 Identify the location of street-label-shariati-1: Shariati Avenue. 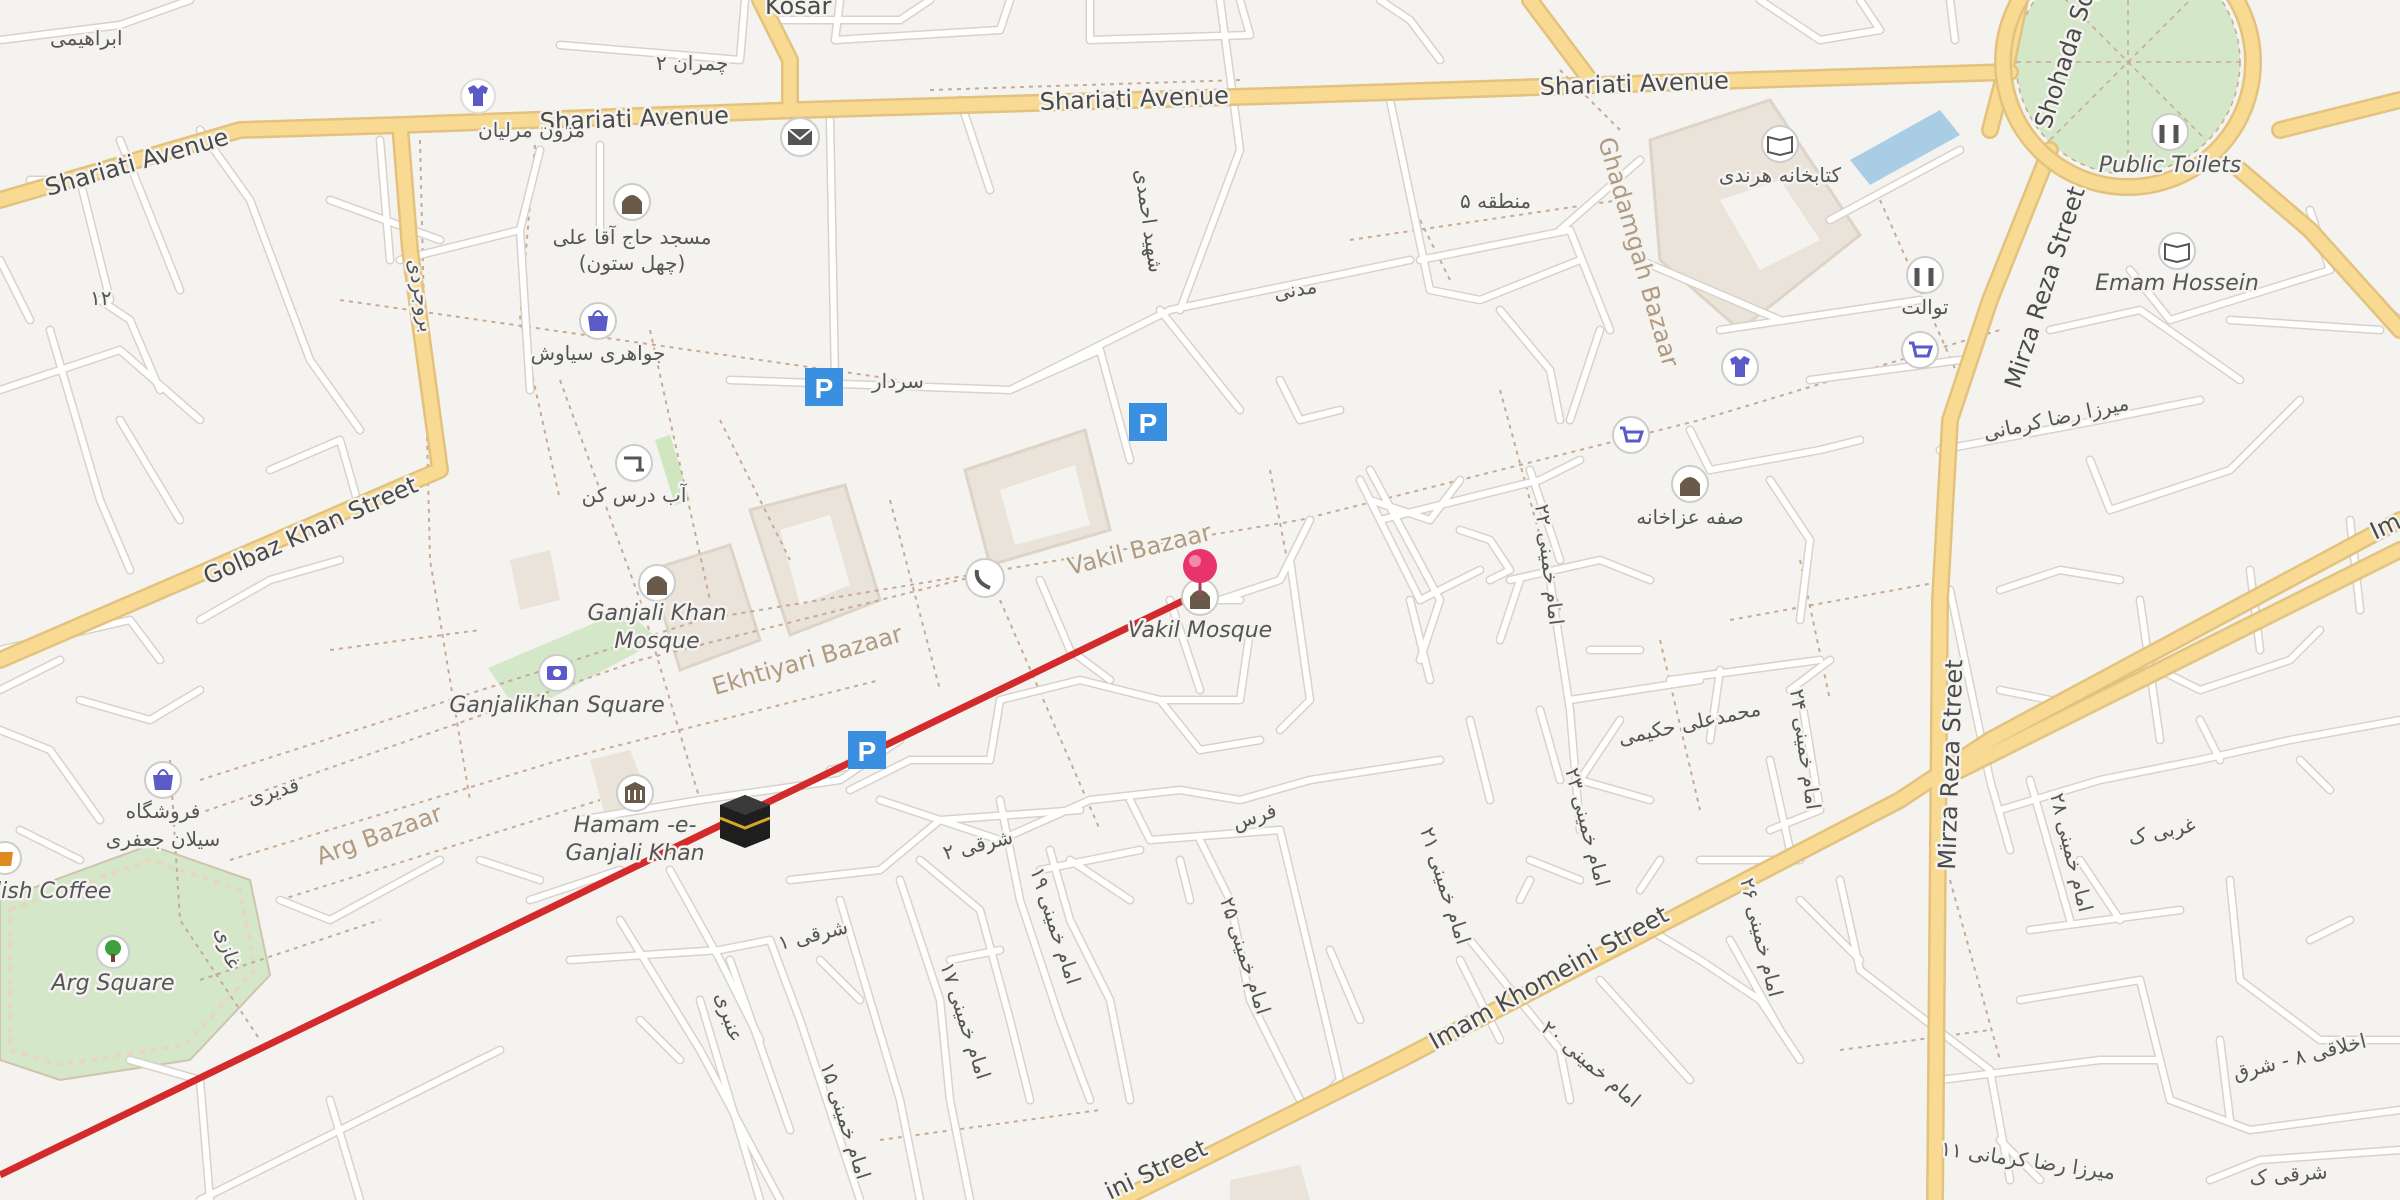
(1134, 98).